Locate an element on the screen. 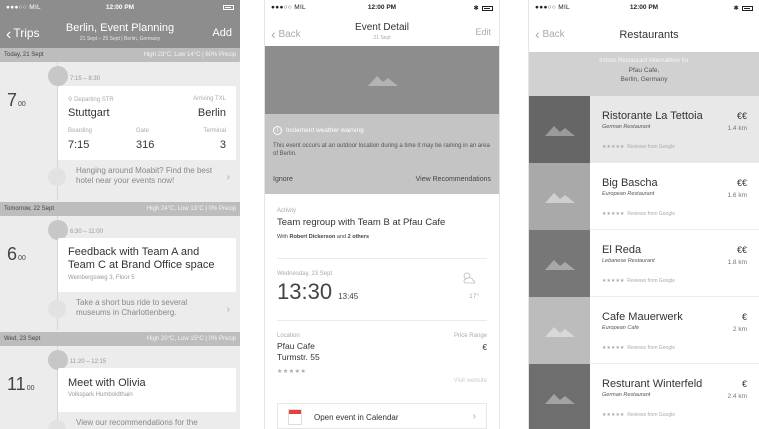 The height and width of the screenshot is (429, 759). activity-title: Team regroup with Team B at Pfau Cafe is located at coordinates (361, 222).